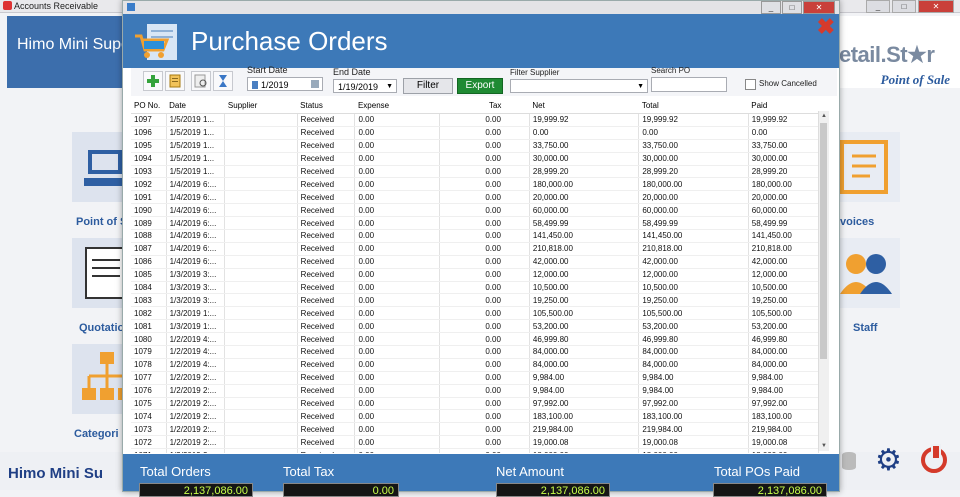 This screenshot has height=497, width=960. I want to click on cell-total: 33,750.00, so click(693, 146).